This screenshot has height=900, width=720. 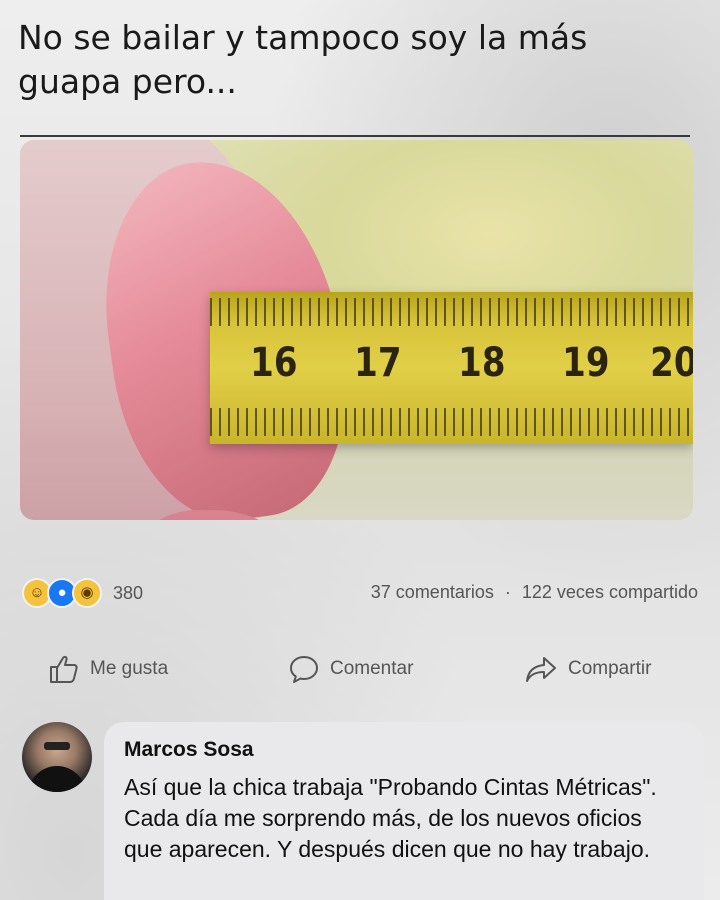 I want to click on tape-number: 17, so click(x=378, y=363).